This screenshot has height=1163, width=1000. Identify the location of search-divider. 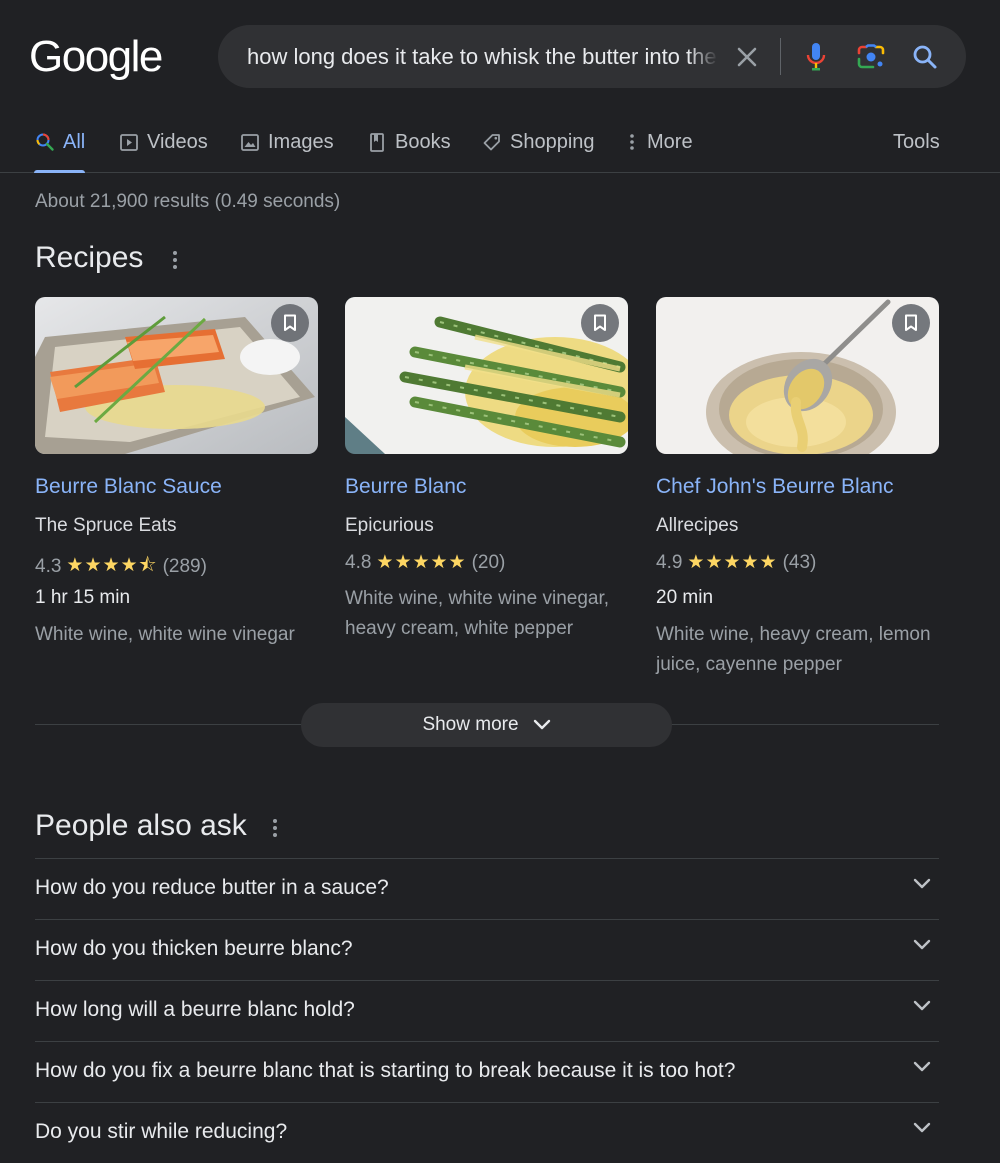
(780, 56).